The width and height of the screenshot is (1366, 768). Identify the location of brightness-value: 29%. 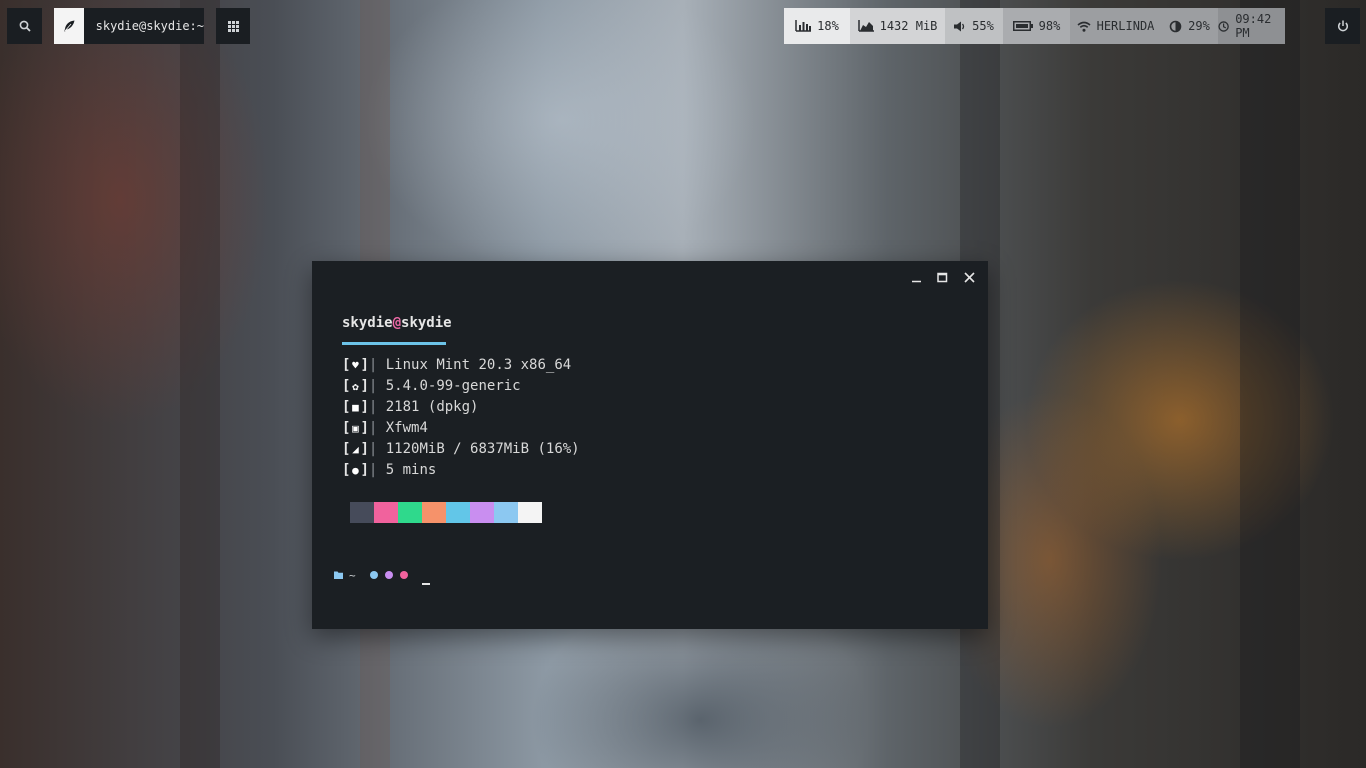
(1199, 26).